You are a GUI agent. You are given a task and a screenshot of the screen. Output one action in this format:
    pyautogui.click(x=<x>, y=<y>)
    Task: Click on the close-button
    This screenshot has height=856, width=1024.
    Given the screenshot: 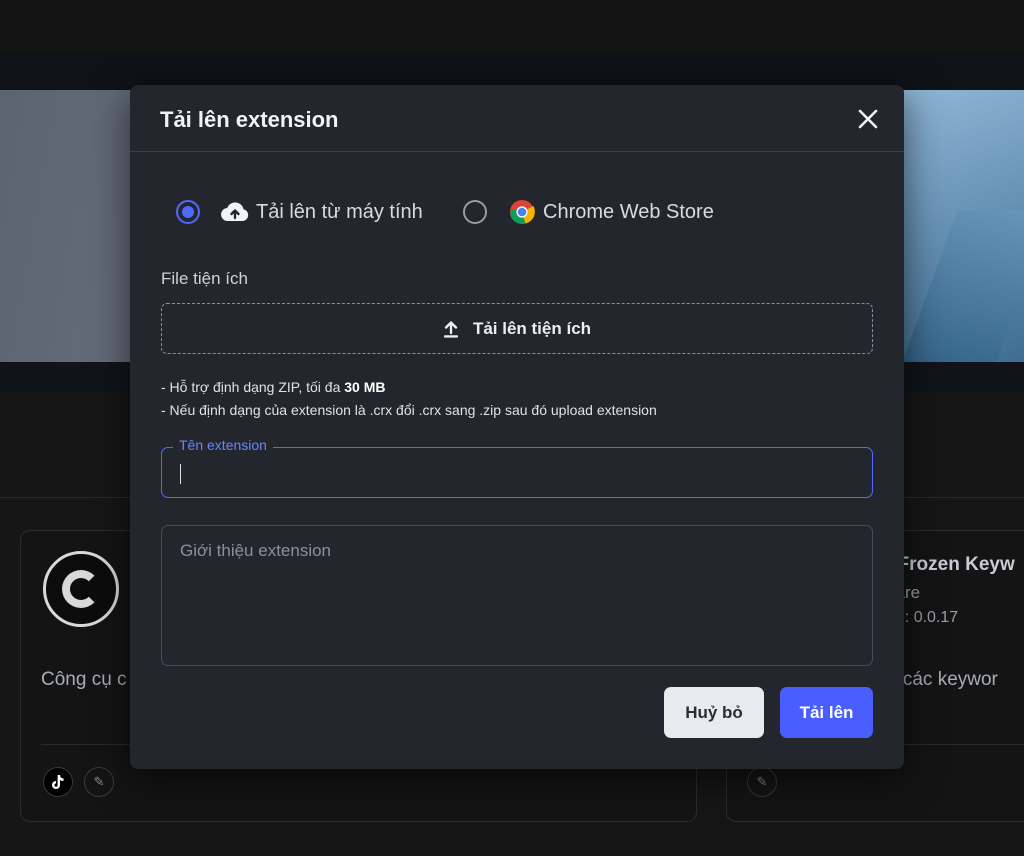 What is the action you would take?
    pyautogui.click(x=868, y=119)
    